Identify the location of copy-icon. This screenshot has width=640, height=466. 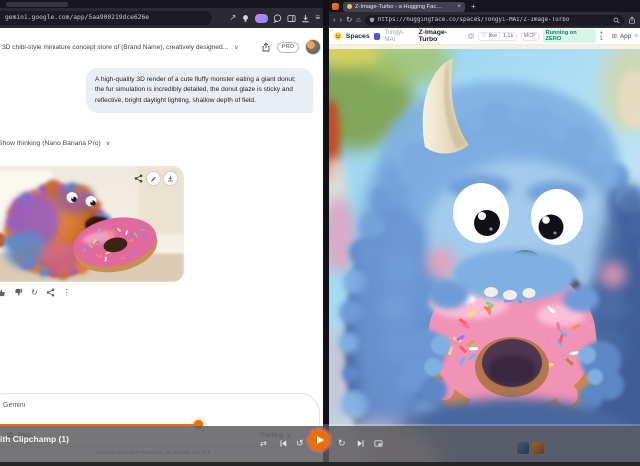
(471, 36).